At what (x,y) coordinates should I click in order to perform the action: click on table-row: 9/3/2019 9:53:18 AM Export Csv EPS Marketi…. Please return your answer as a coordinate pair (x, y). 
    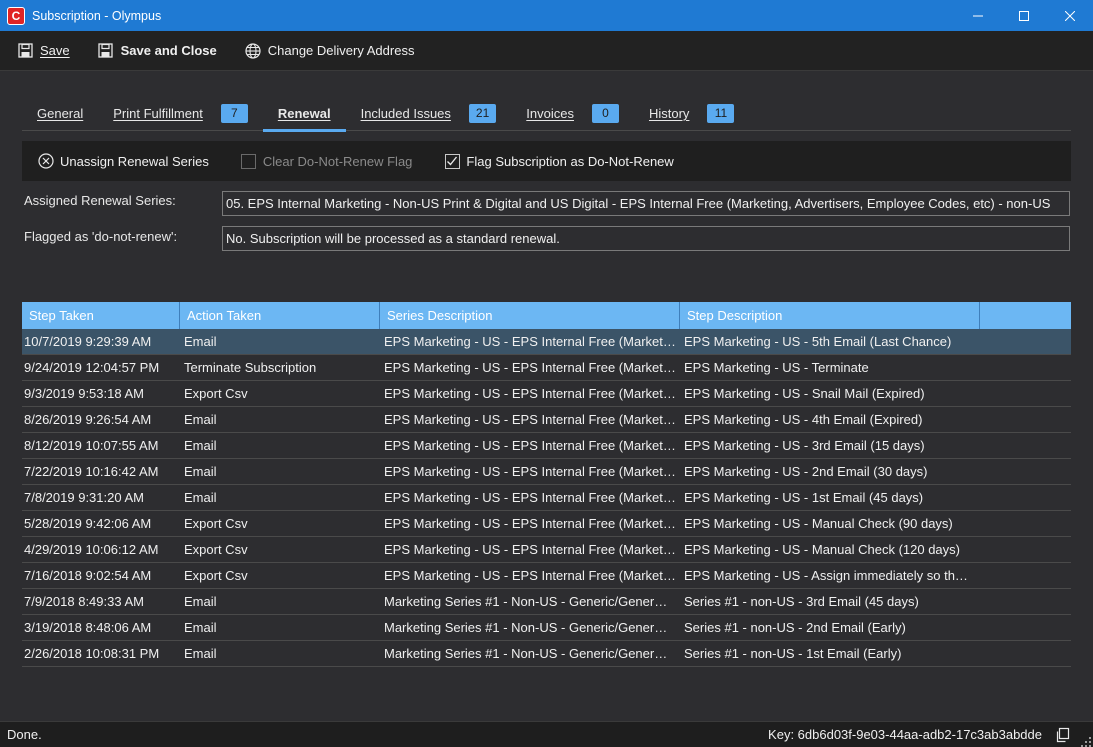
    Looking at the image, I should click on (546, 394).